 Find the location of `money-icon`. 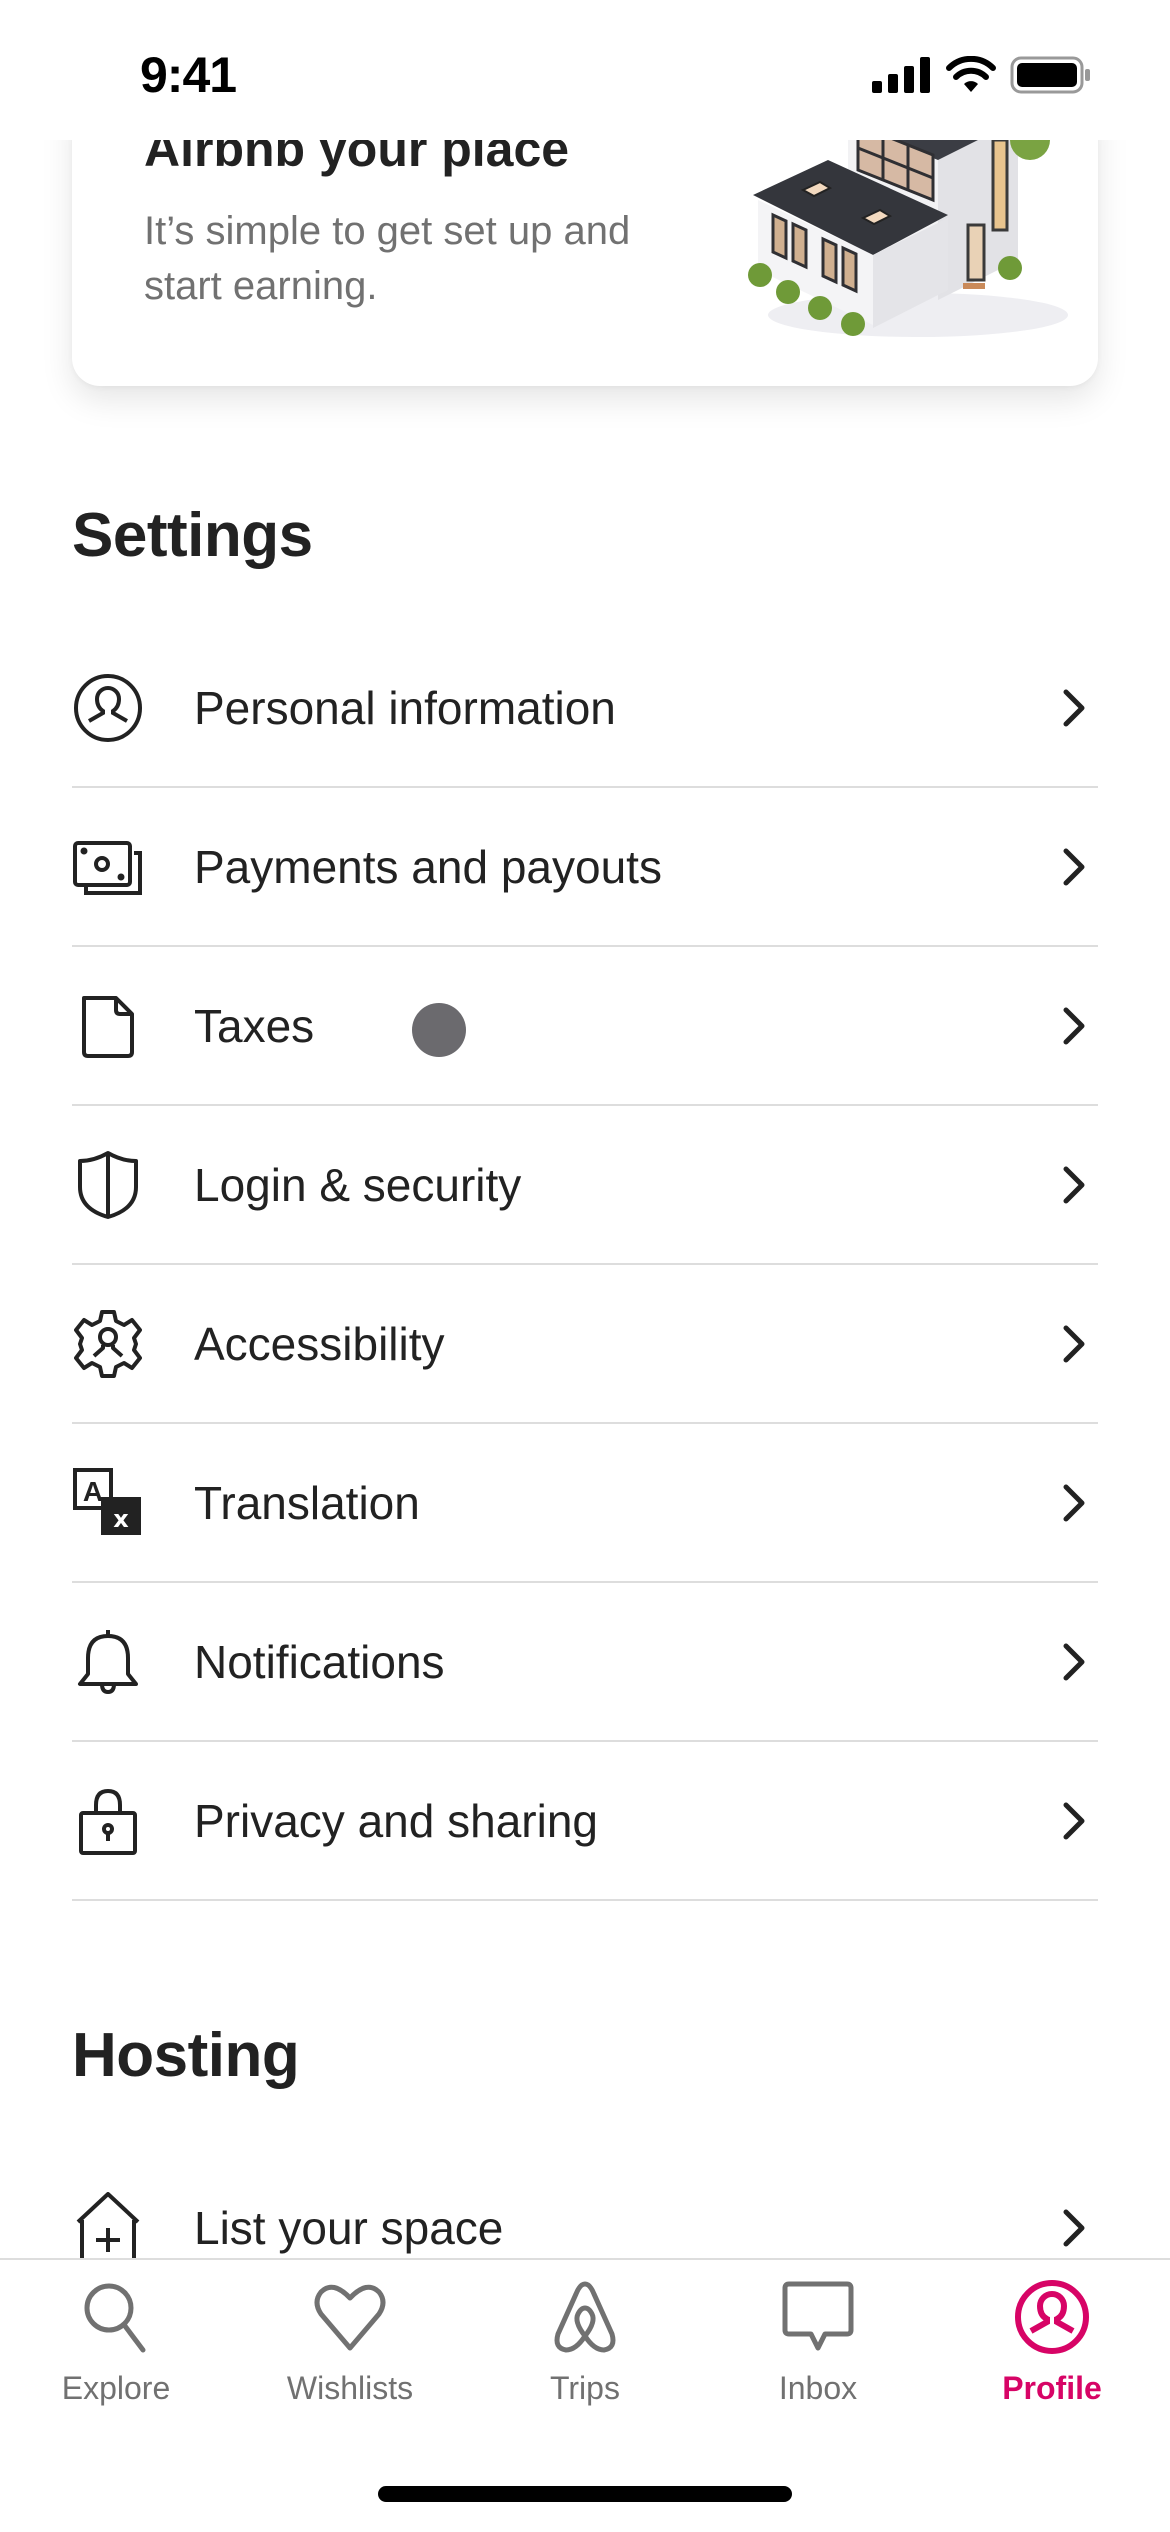

money-icon is located at coordinates (108, 867).